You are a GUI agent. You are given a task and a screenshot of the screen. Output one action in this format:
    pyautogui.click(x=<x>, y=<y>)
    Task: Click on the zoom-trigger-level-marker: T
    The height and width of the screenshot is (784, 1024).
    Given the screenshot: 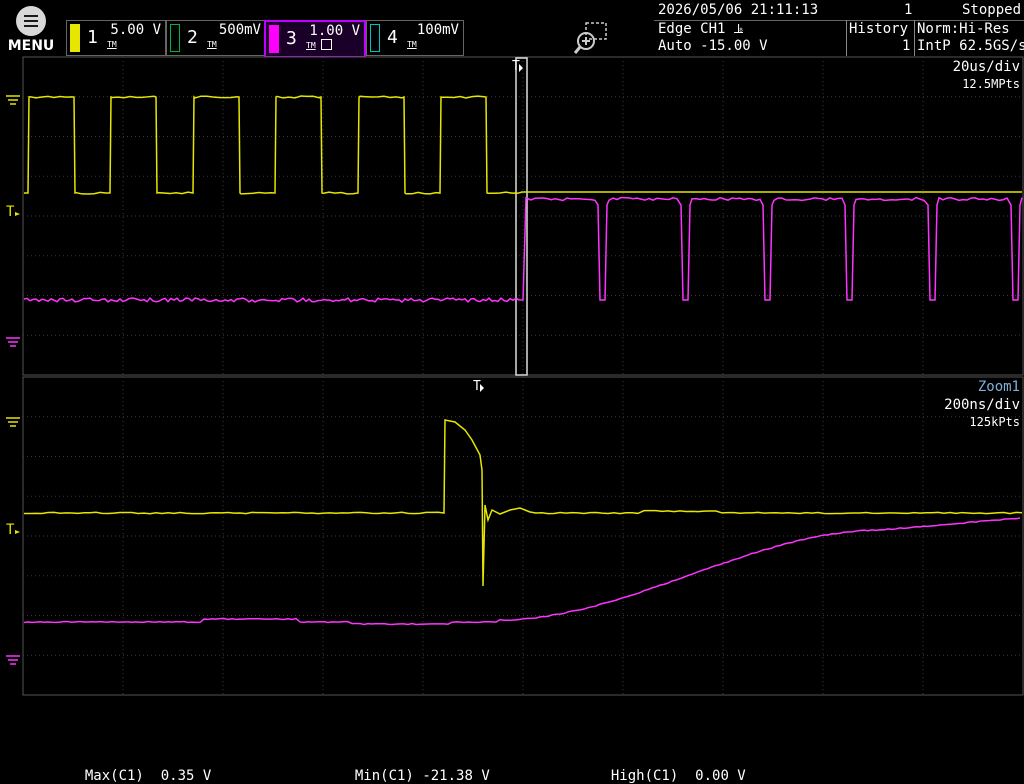 What is the action you would take?
    pyautogui.click(x=13, y=530)
    